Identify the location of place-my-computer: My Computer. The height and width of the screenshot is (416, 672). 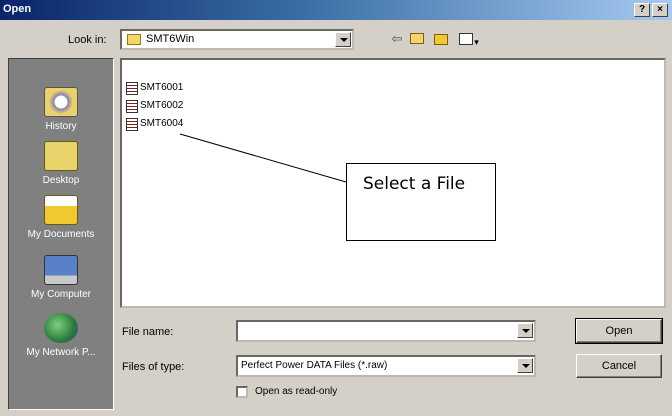
(61, 277).